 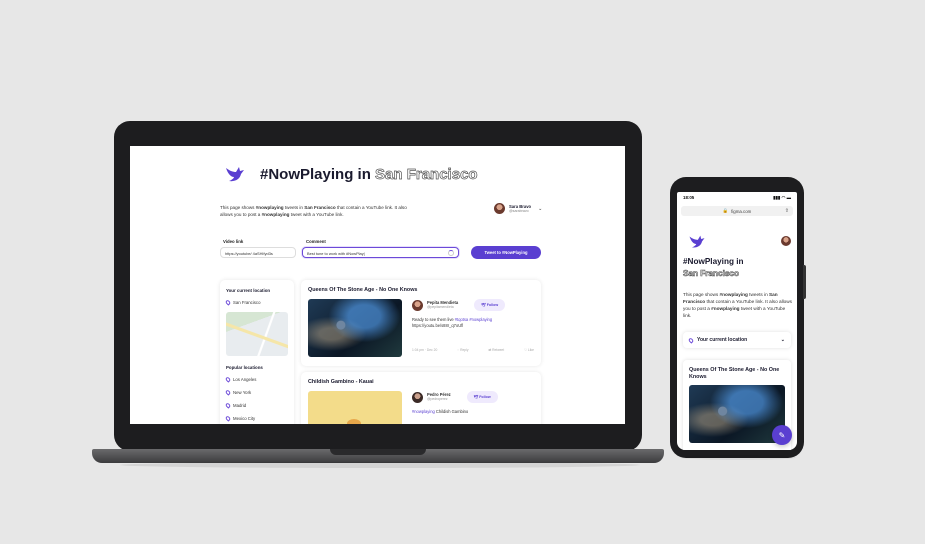 I want to click on reply-button: ◌ Reply, so click(x=462, y=350).